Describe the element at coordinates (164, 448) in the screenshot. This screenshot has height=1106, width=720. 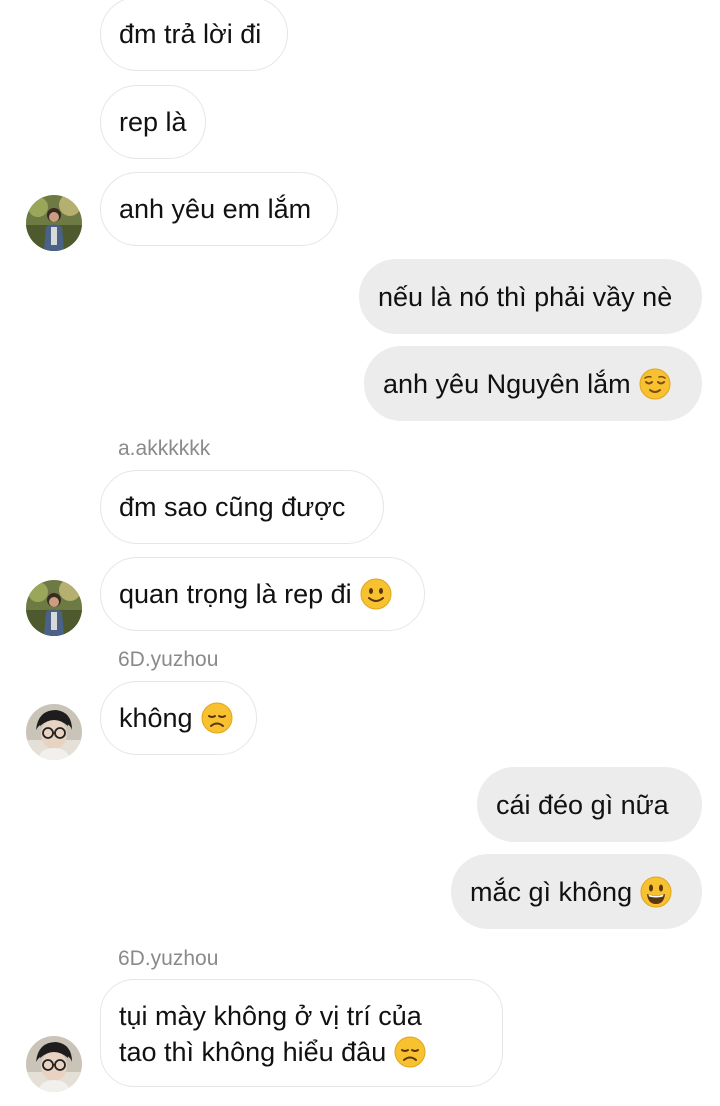
I see `sender-name: a.akkkkkk` at that location.